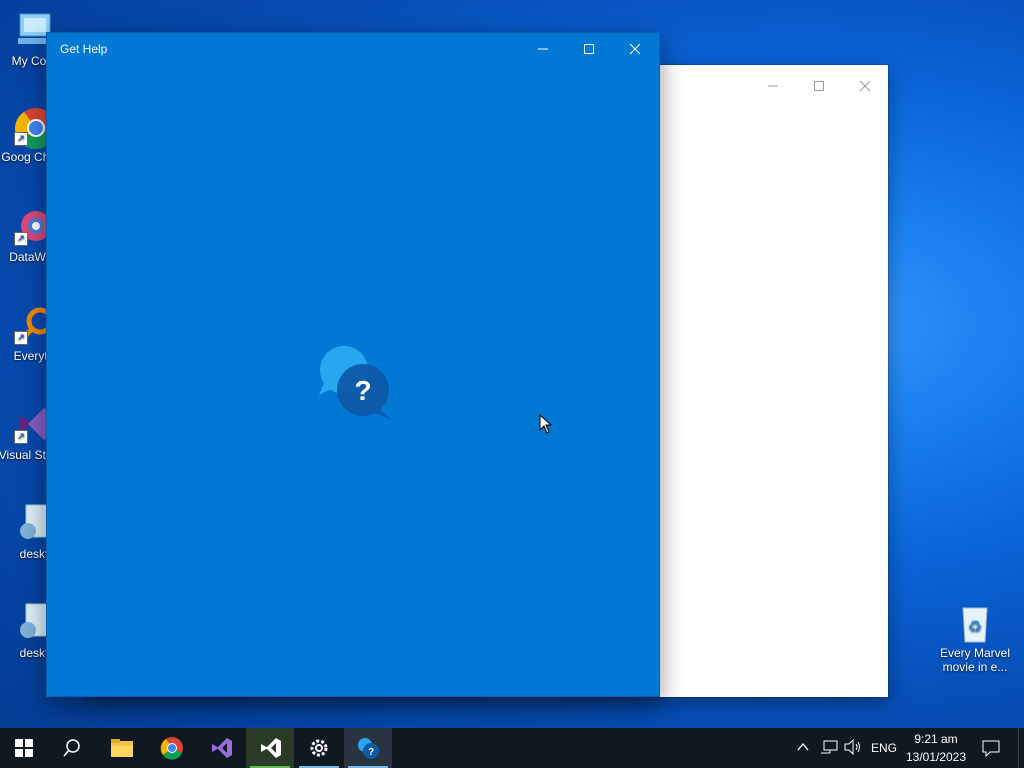 Image resolution: width=1024 pixels, height=768 pixels. What do you see at coordinates (936, 748) in the screenshot?
I see `clock: 9:21 am 13/01/2023` at bounding box center [936, 748].